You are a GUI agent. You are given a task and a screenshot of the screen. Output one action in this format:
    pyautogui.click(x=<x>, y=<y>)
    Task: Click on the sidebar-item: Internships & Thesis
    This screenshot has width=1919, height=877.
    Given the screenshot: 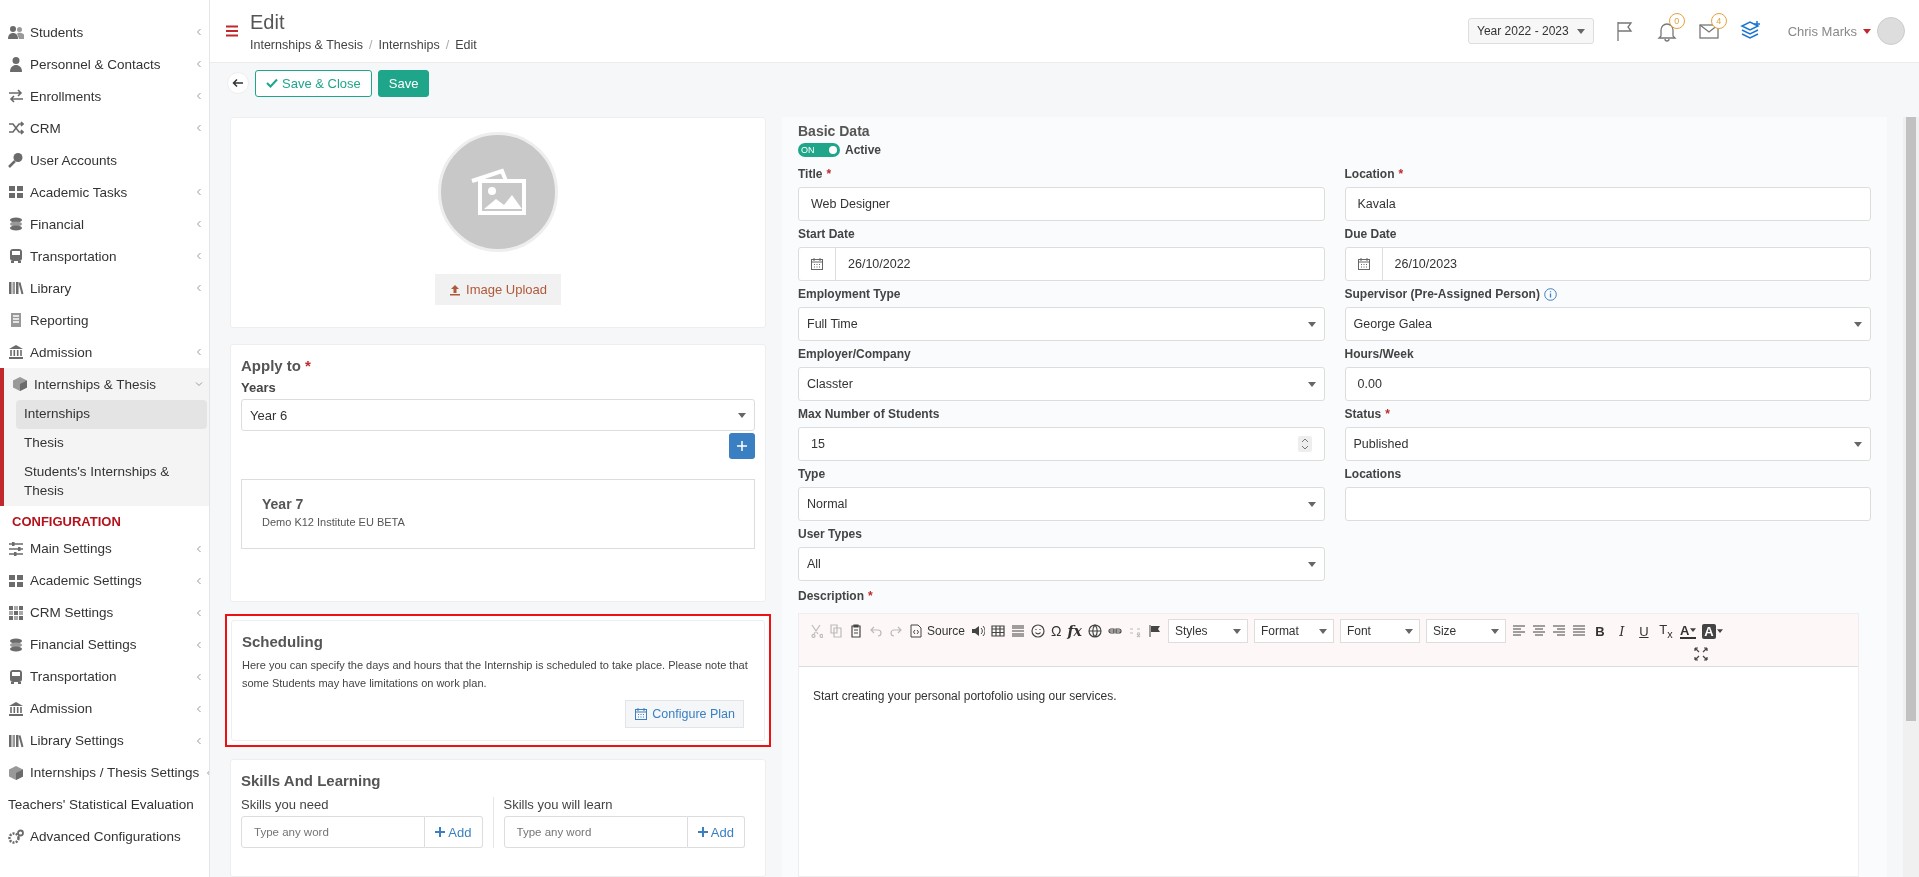 What is the action you would take?
    pyautogui.click(x=106, y=384)
    